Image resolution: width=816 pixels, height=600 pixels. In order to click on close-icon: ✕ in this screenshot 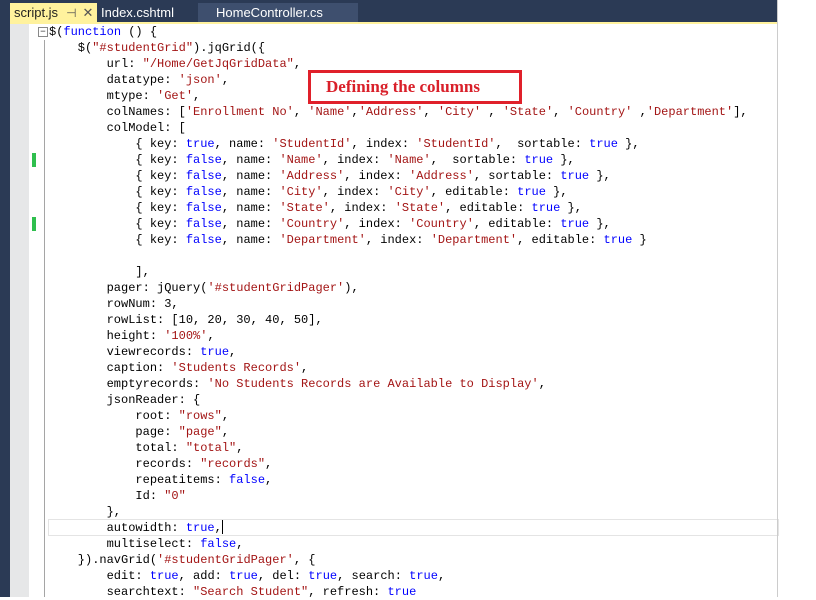, I will do `click(88, 12)`.